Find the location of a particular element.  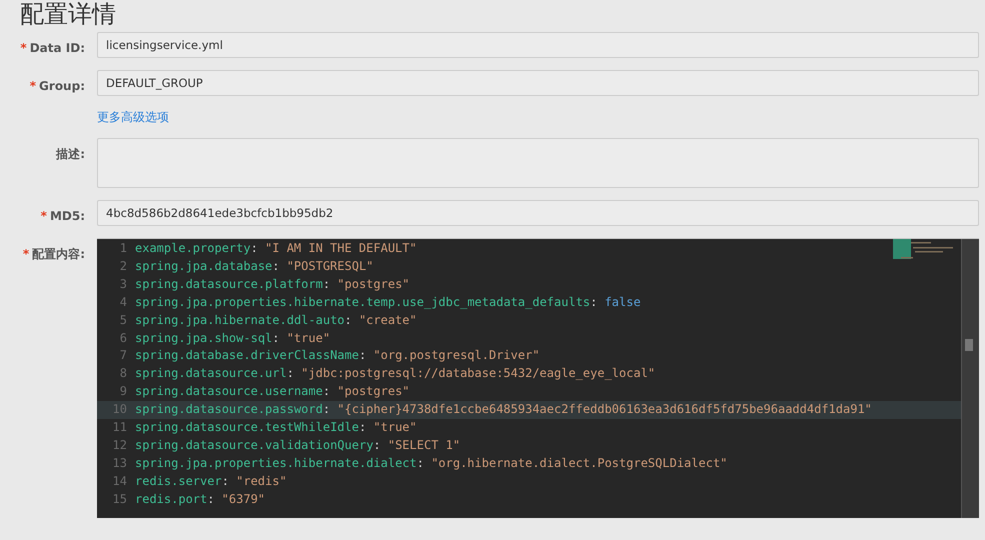

code-text: spring.jpa.properties.hibernate.dialect: "org.hibernate.dialect.PostgreSQLDialect" is located at coordinates (431, 463).